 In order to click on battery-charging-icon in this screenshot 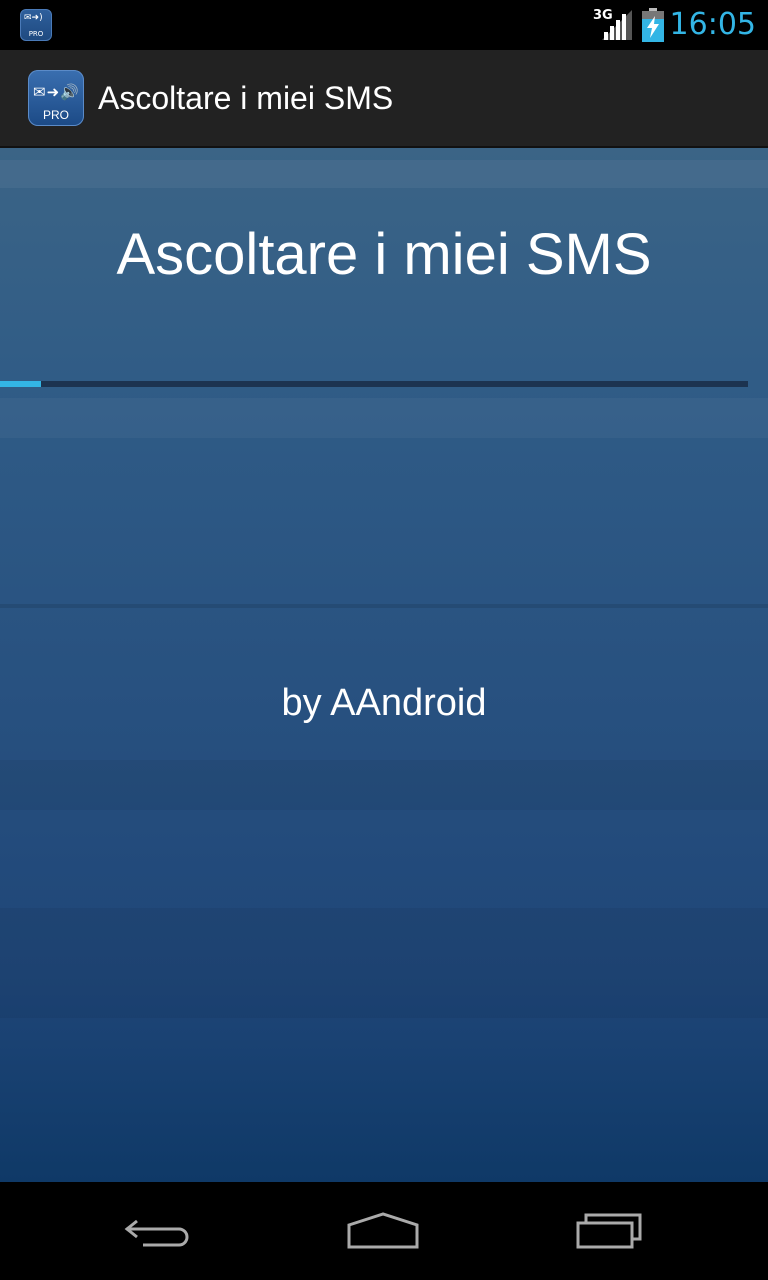, I will do `click(653, 25)`.